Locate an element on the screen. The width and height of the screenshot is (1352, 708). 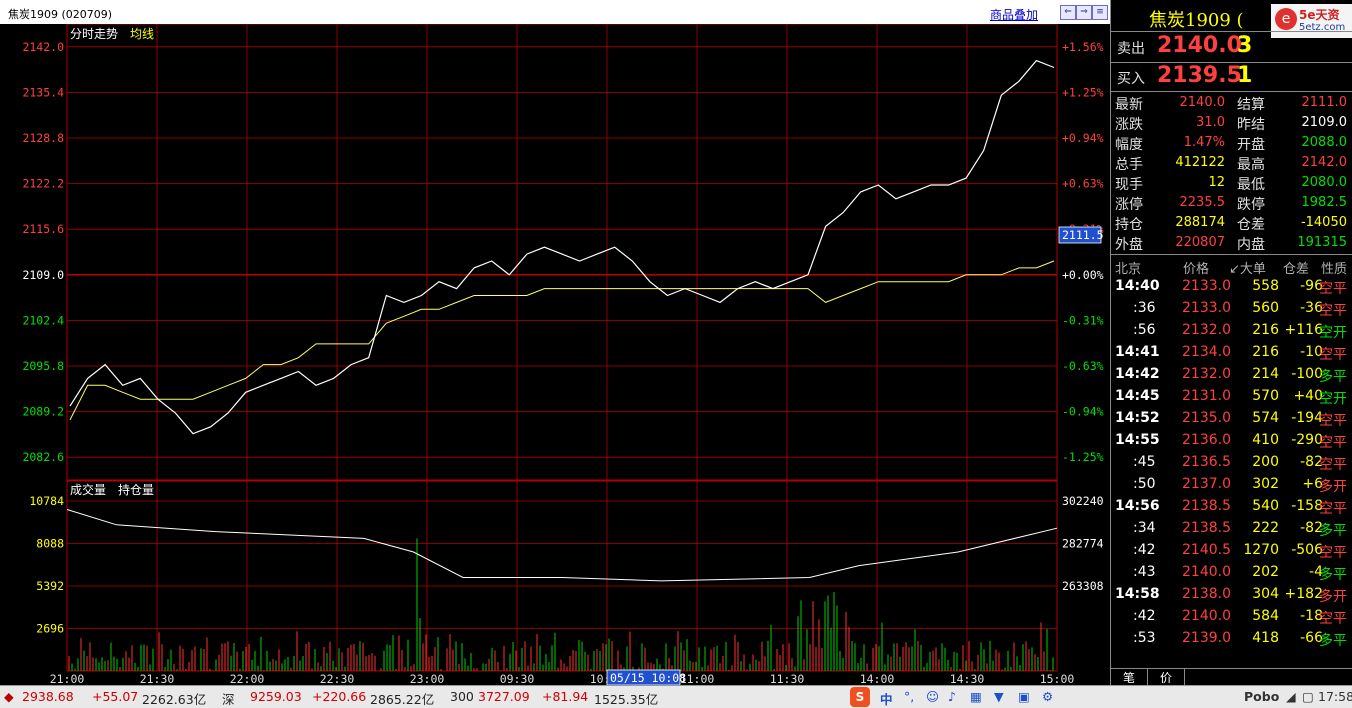
quote-value-1: 2140.0 is located at coordinates (1202, 102).